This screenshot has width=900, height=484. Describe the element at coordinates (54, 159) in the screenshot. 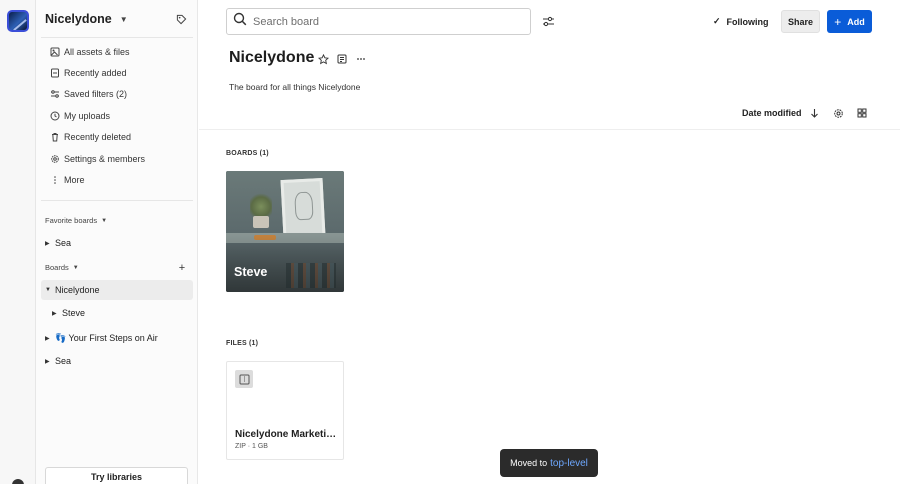

I see `gear-icon` at that location.